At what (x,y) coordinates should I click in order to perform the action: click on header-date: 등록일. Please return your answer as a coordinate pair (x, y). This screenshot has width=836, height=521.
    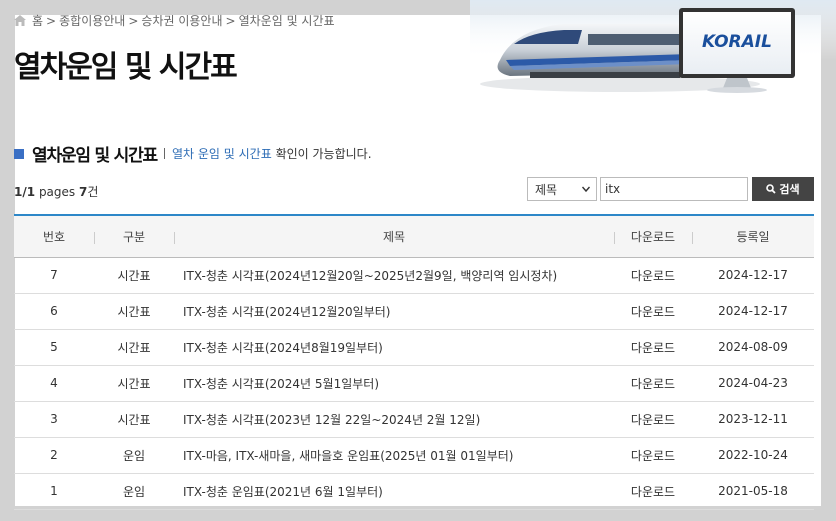
    Looking at the image, I should click on (753, 236).